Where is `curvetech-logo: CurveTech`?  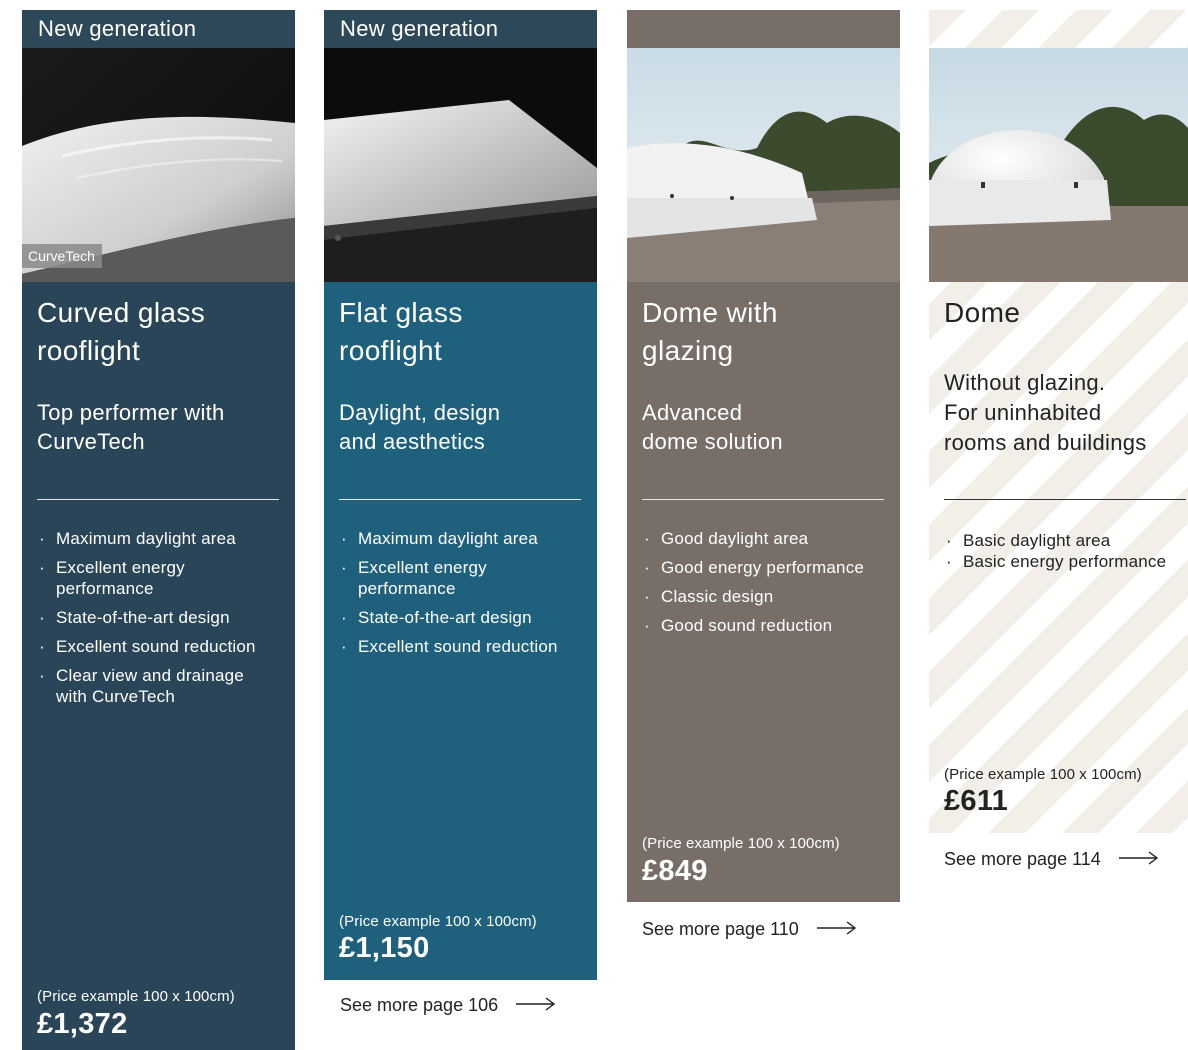
curvetech-logo: CurveTech is located at coordinates (61, 256).